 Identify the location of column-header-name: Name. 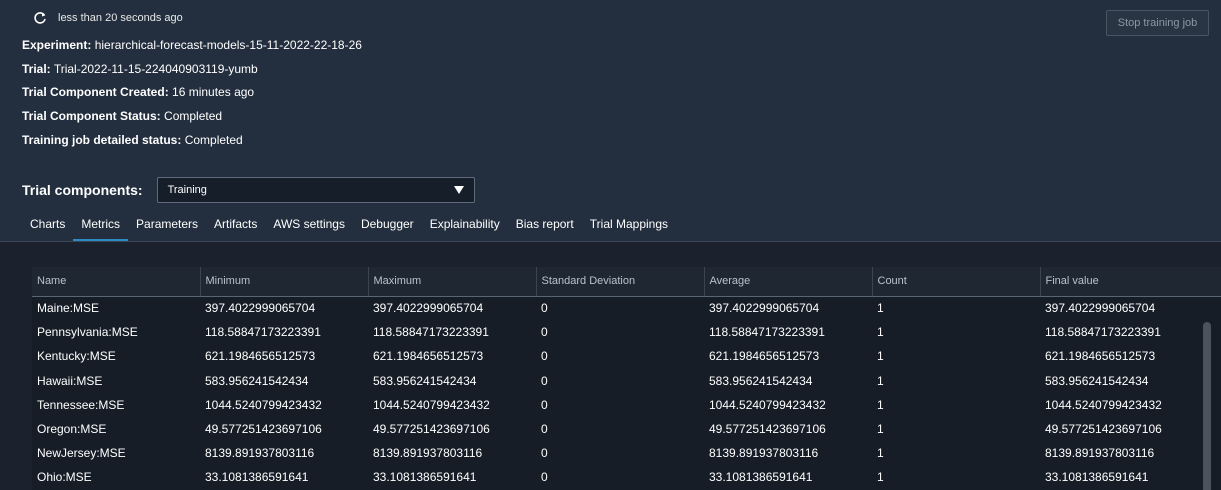
(116, 282).